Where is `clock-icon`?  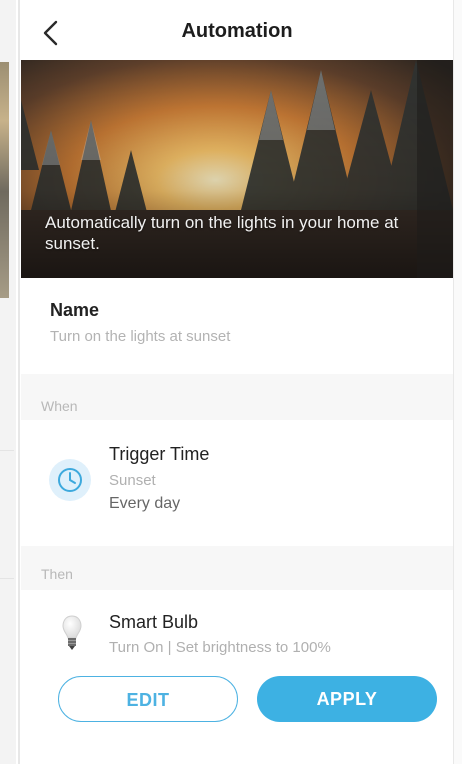
clock-icon is located at coordinates (70, 480).